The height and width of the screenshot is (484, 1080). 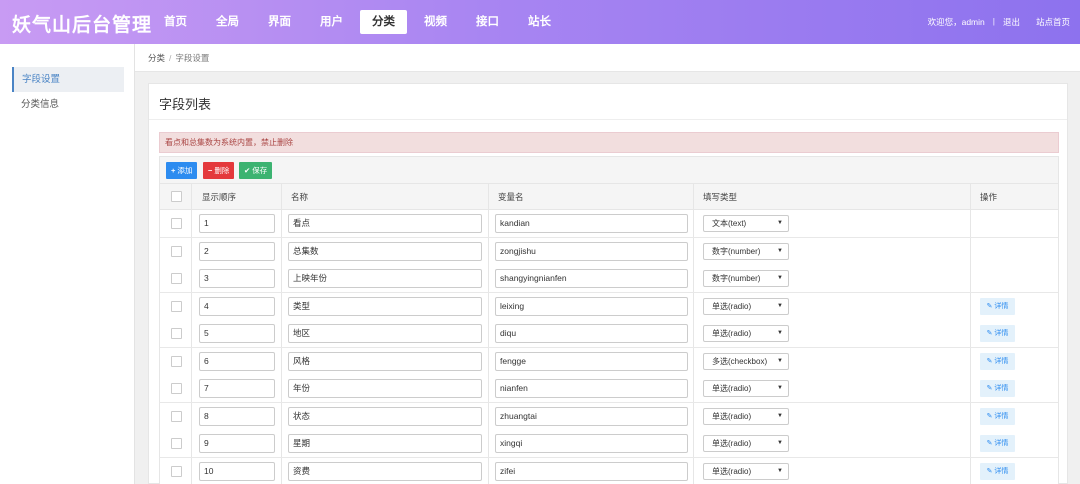 I want to click on name-input: 看点, so click(x=385, y=223).